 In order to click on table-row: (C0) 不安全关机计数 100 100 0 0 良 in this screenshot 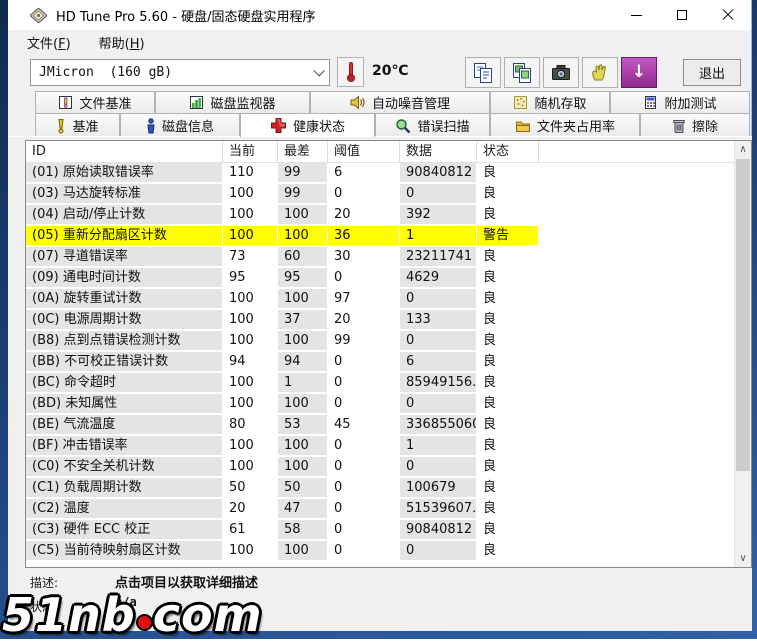, I will do `click(380, 467)`.